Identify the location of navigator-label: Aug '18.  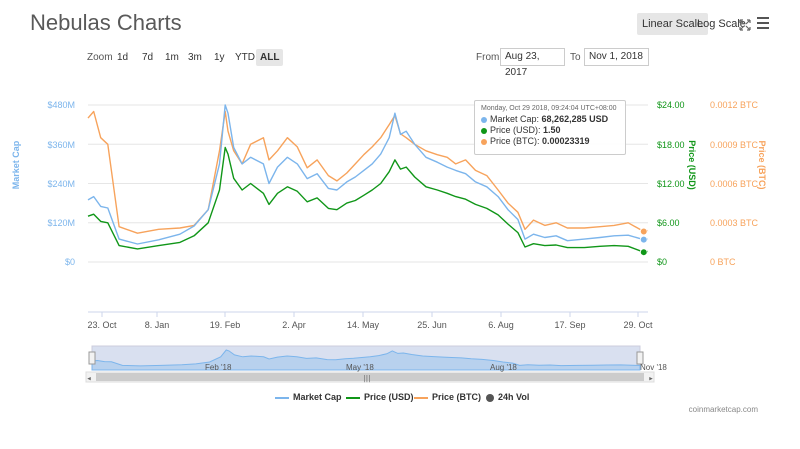
(503, 367).